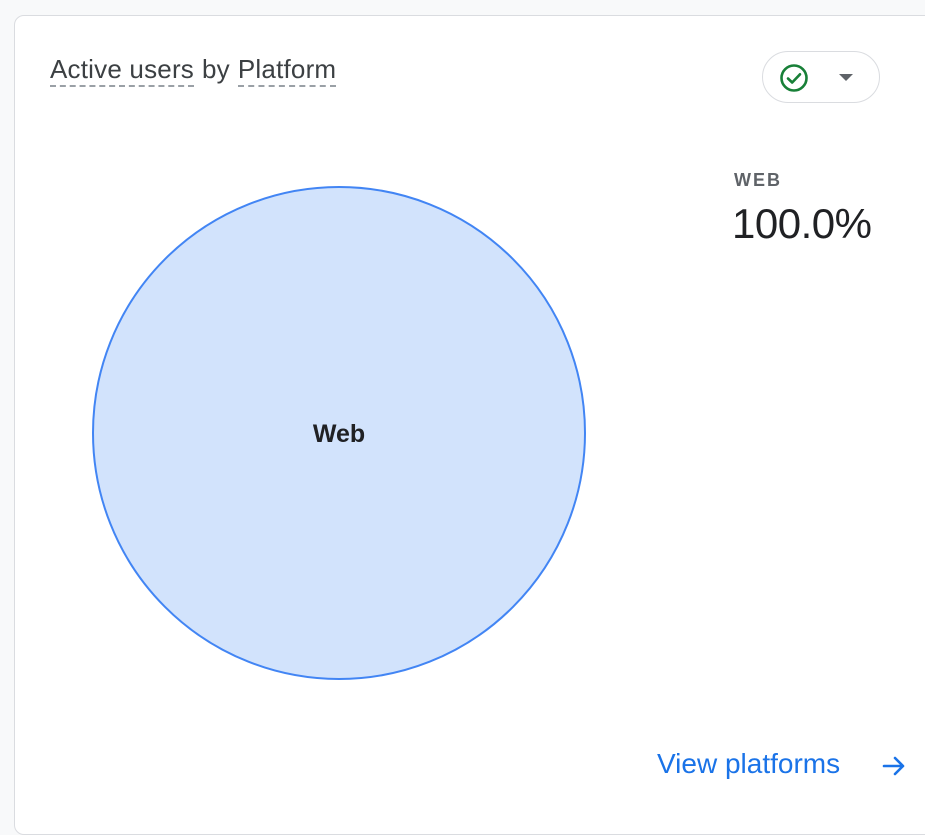 The width and height of the screenshot is (925, 835). I want to click on view-platforms-link: View platforms, so click(748, 764).